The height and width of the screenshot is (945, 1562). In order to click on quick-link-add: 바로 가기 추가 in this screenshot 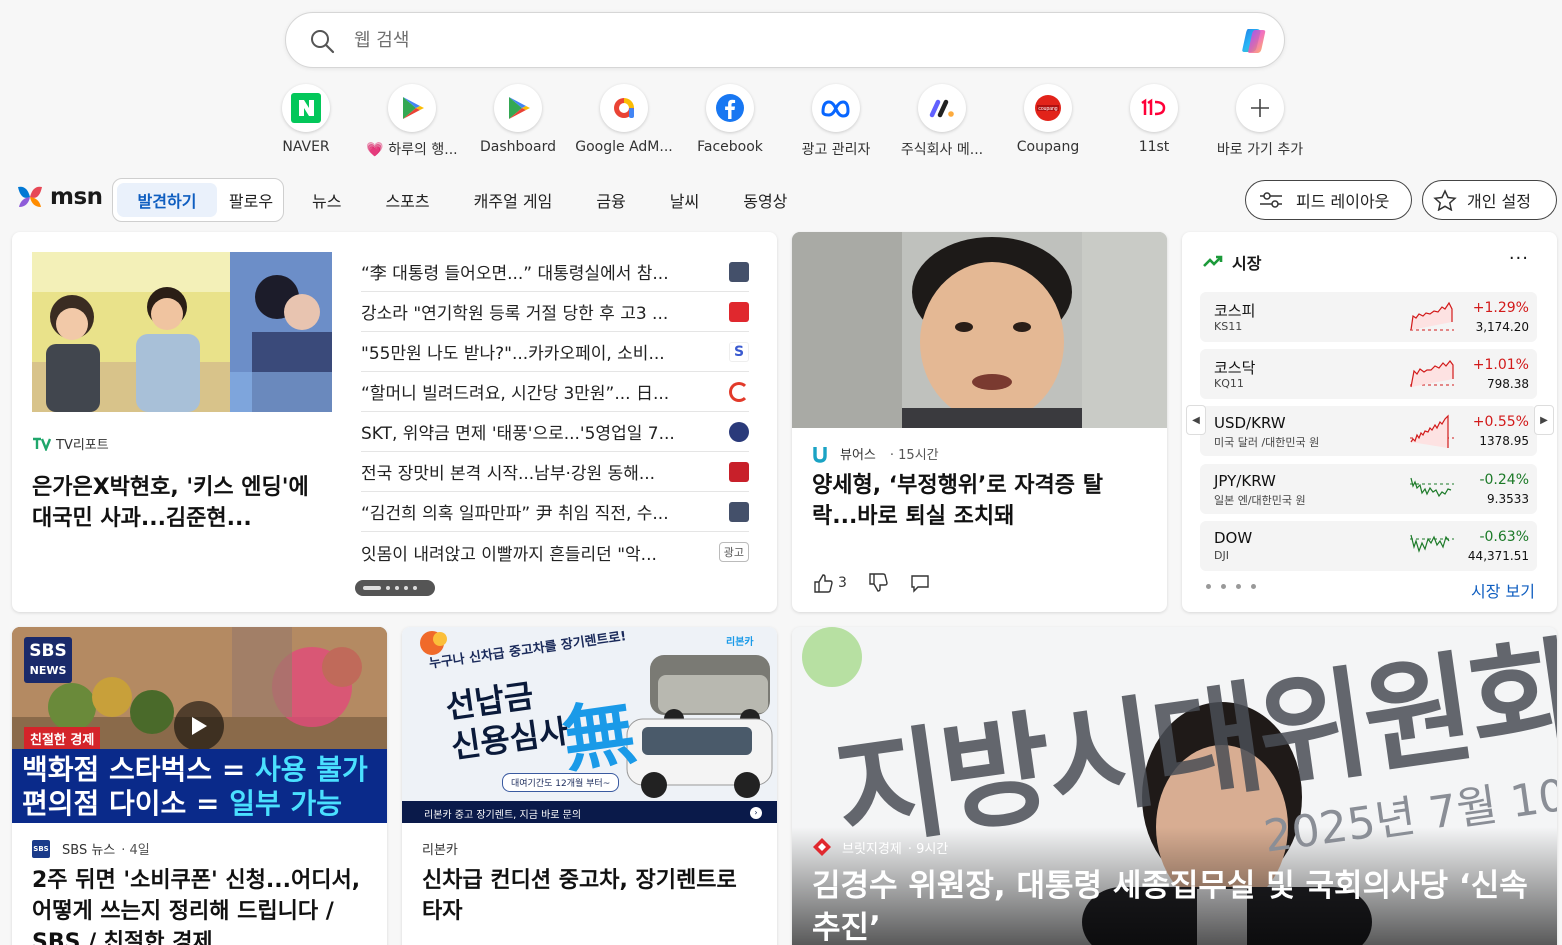, I will do `click(1260, 121)`.